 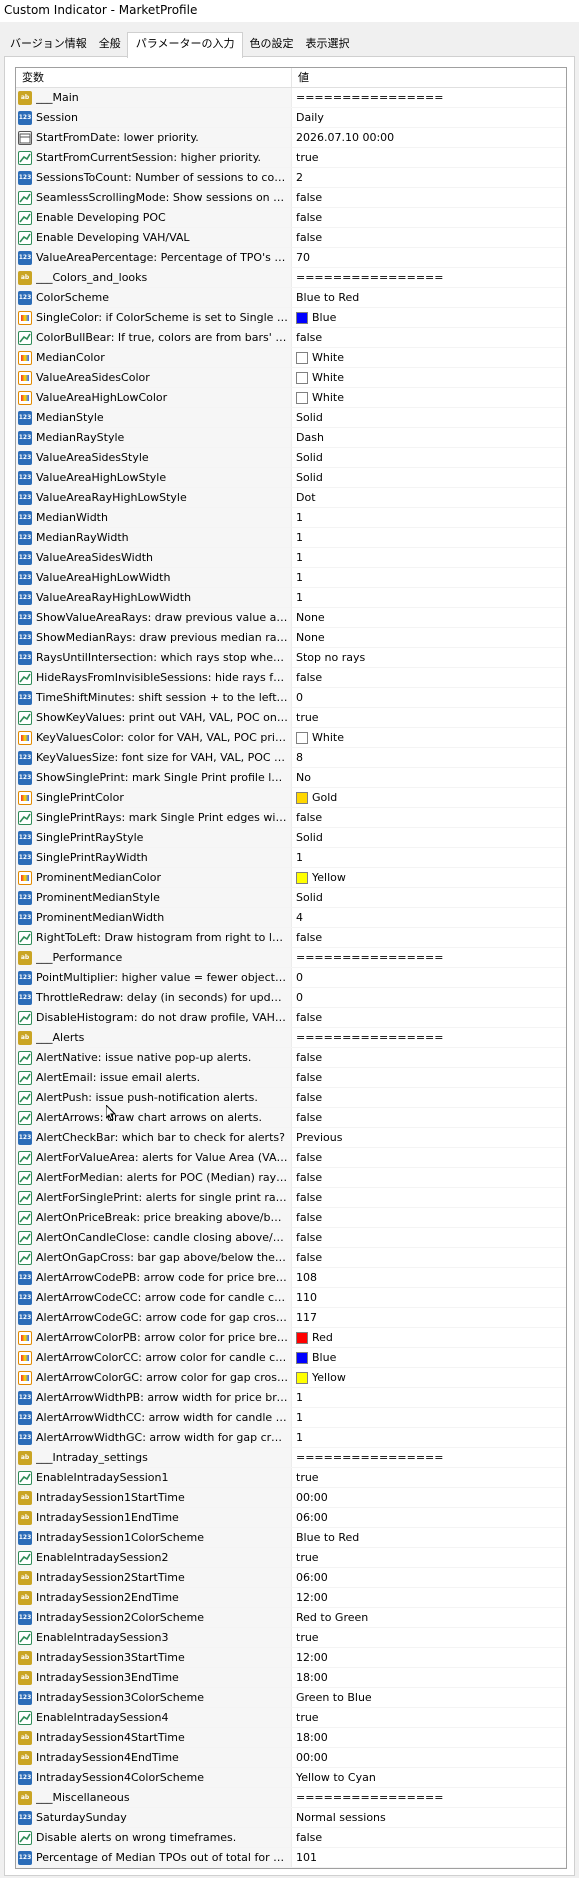 I want to click on parameter-value-cell: Gold, so click(x=429, y=797).